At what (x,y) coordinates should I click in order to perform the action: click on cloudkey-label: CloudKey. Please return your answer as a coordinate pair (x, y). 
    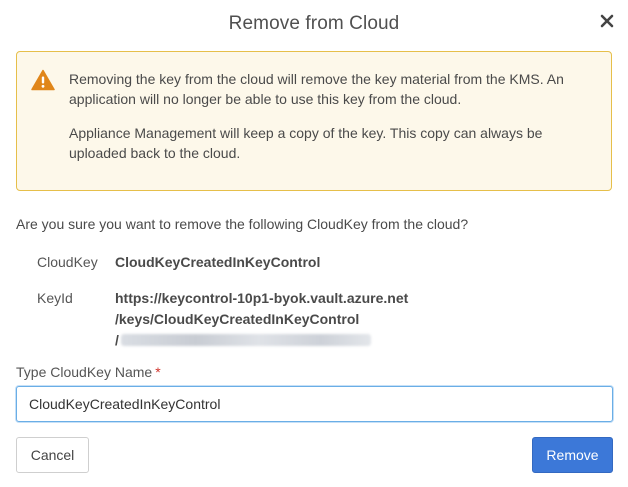
    Looking at the image, I should click on (67, 262).